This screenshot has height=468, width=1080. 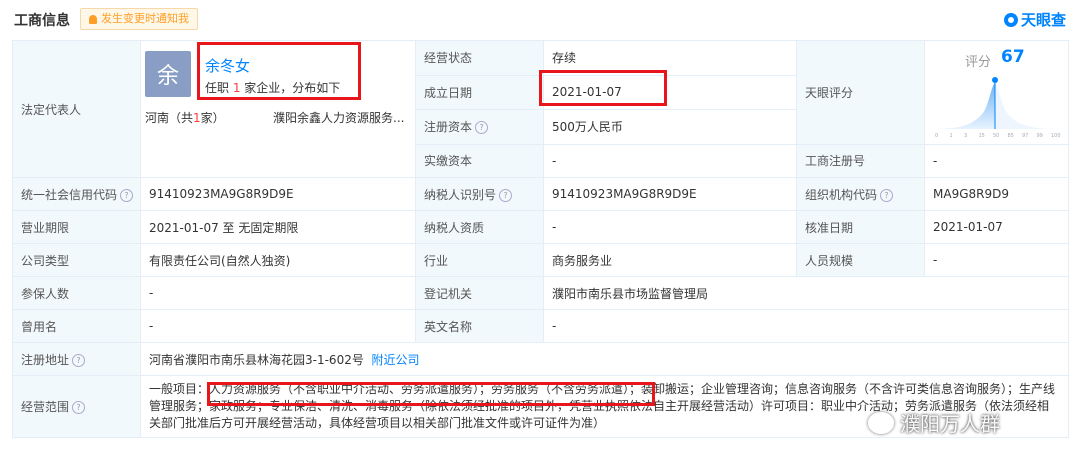 I want to click on avatar: 余, so click(x=168, y=74).